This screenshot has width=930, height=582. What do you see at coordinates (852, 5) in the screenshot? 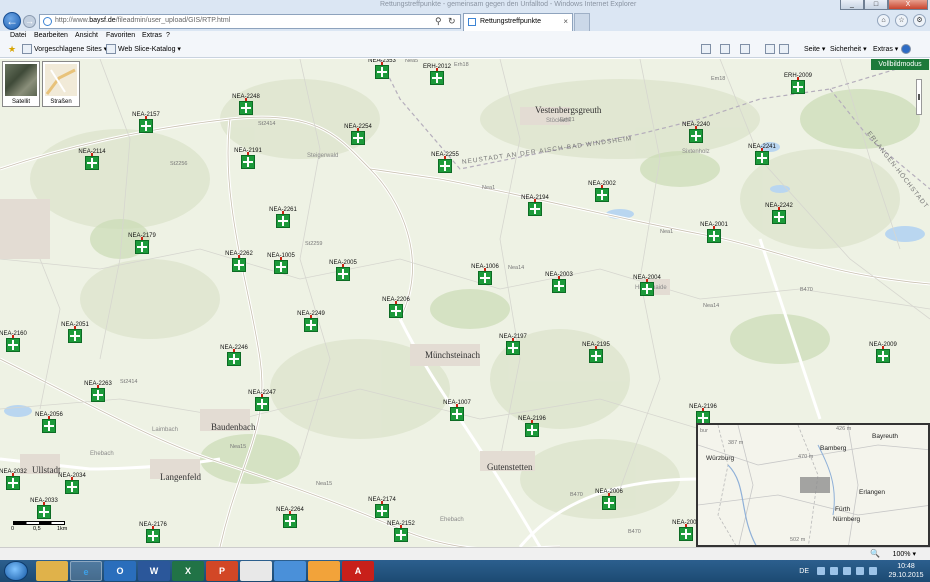
I see `minimize-button: _` at bounding box center [852, 5].